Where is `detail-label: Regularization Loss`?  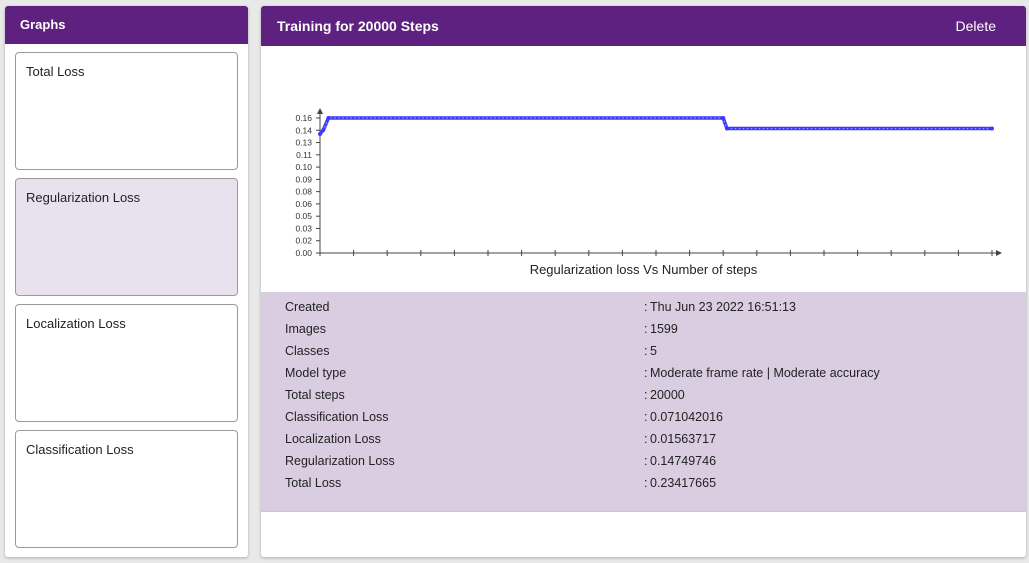 detail-label: Regularization Loss is located at coordinates (340, 461).